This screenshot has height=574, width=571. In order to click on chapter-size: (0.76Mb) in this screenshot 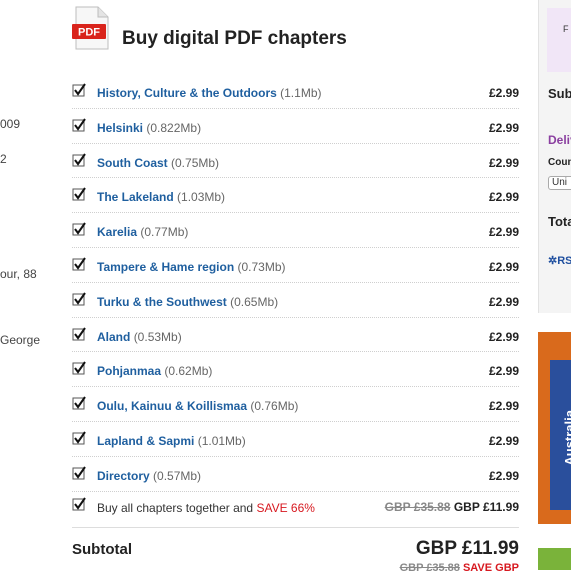, I will do `click(274, 406)`.